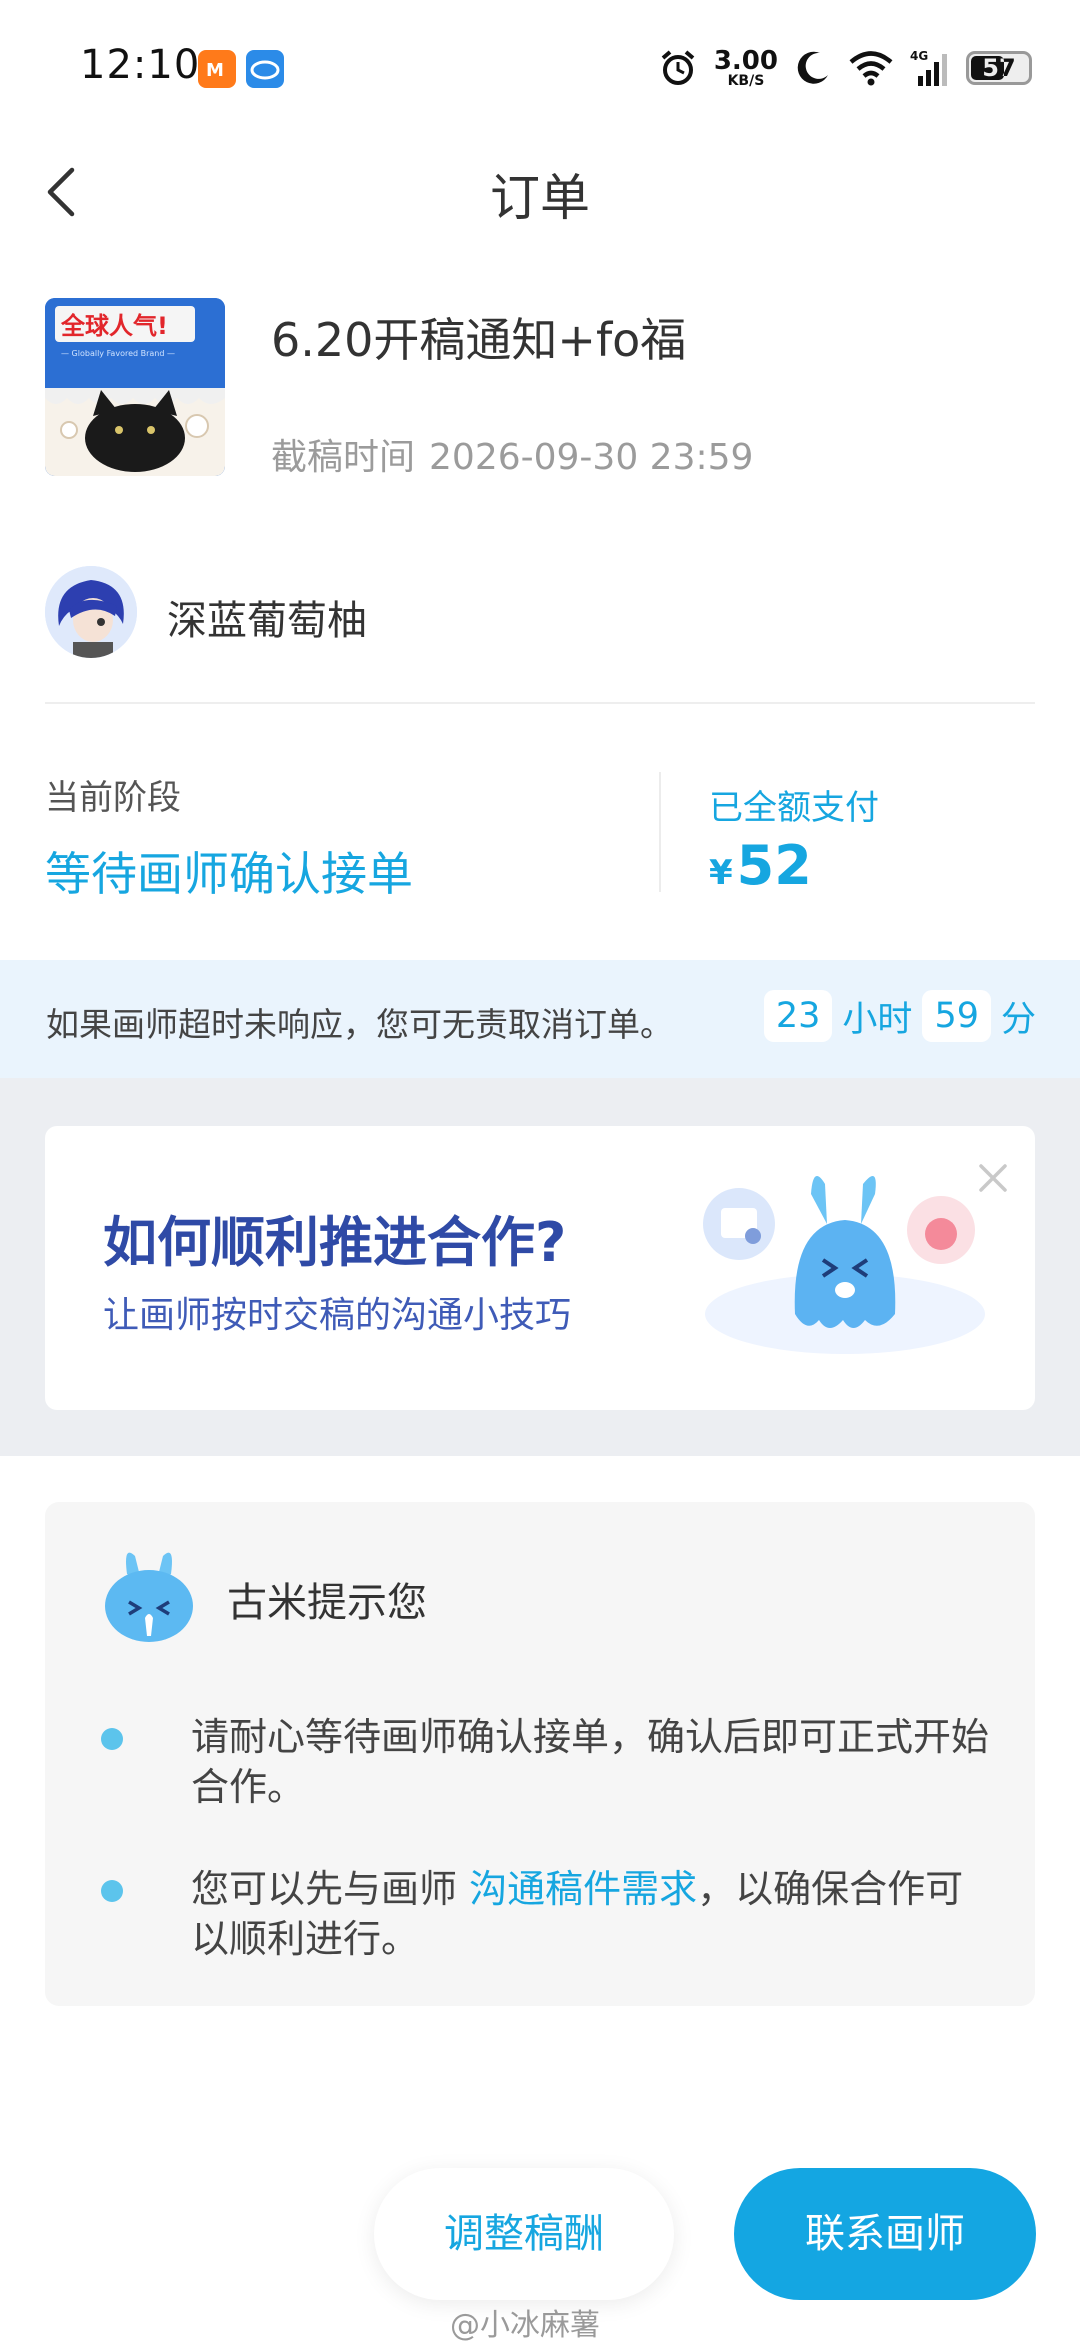 This screenshot has width=1080, height=2344. I want to click on product-thumbnail: 全球人气! — Globally Favored Brand —, so click(135, 387).